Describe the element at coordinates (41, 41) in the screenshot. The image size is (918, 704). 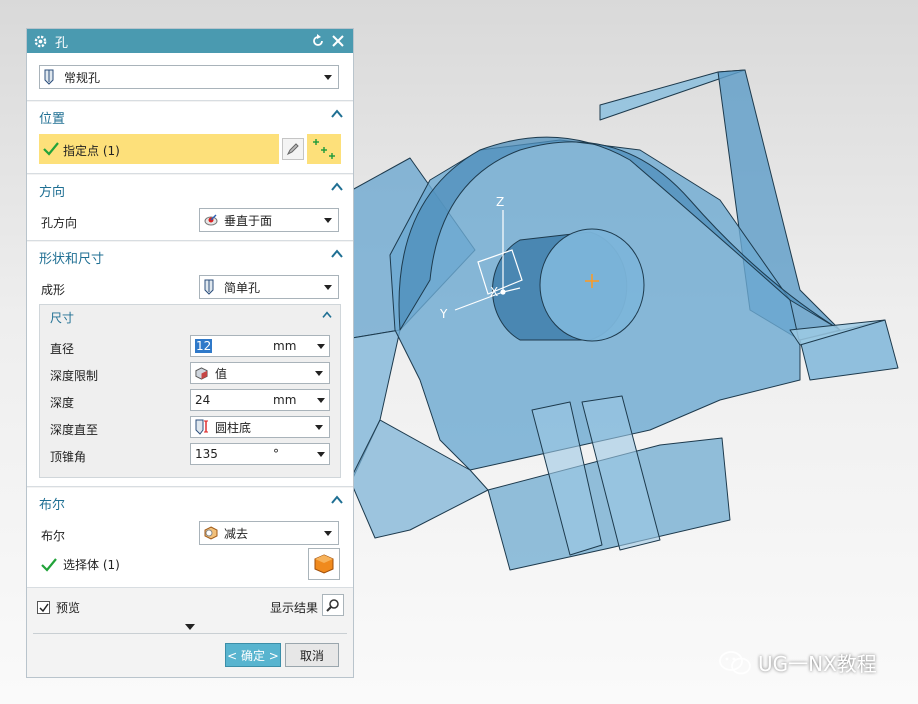
I see `gear-icon` at that location.